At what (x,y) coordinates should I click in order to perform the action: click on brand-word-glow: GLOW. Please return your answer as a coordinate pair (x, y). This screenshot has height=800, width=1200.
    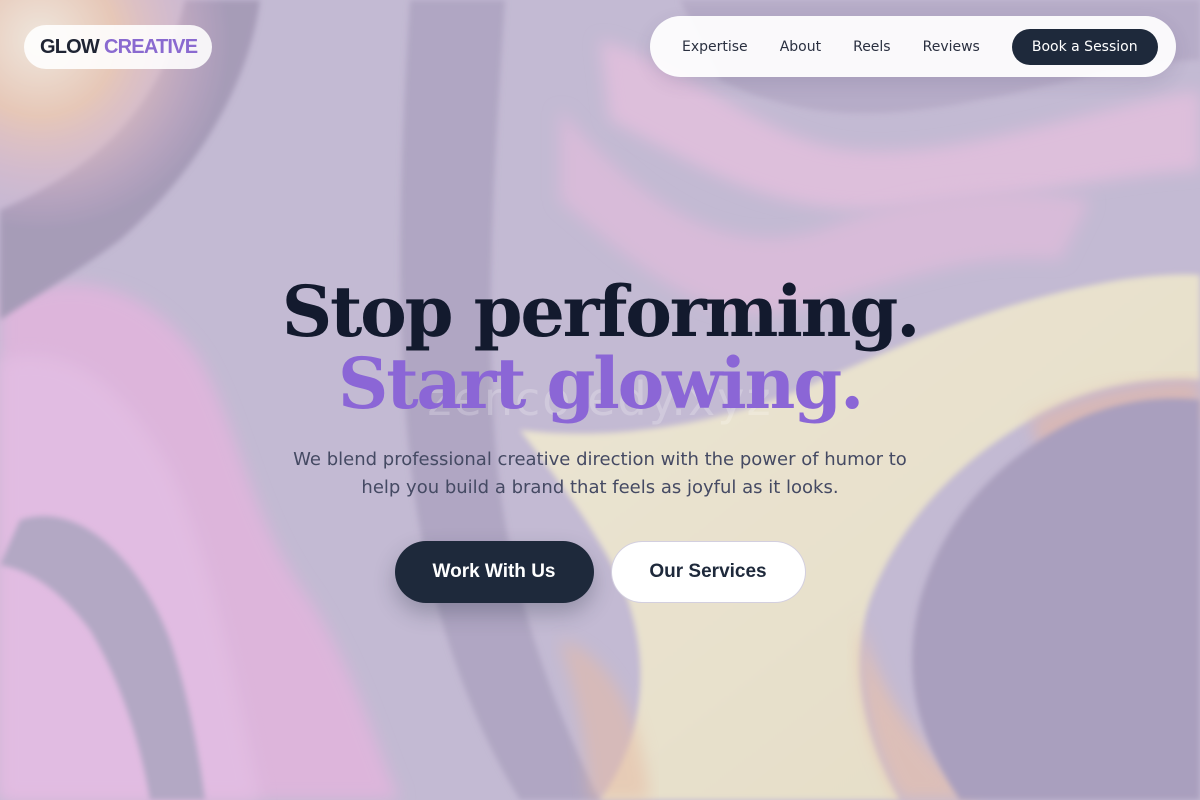
    Looking at the image, I should click on (70, 46).